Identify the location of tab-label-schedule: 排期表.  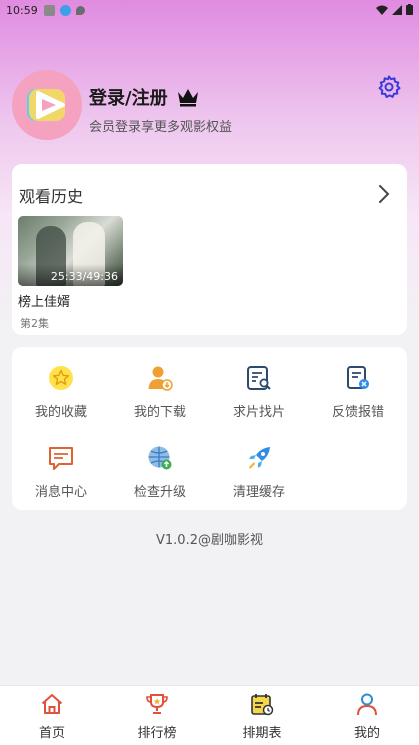
(262, 733).